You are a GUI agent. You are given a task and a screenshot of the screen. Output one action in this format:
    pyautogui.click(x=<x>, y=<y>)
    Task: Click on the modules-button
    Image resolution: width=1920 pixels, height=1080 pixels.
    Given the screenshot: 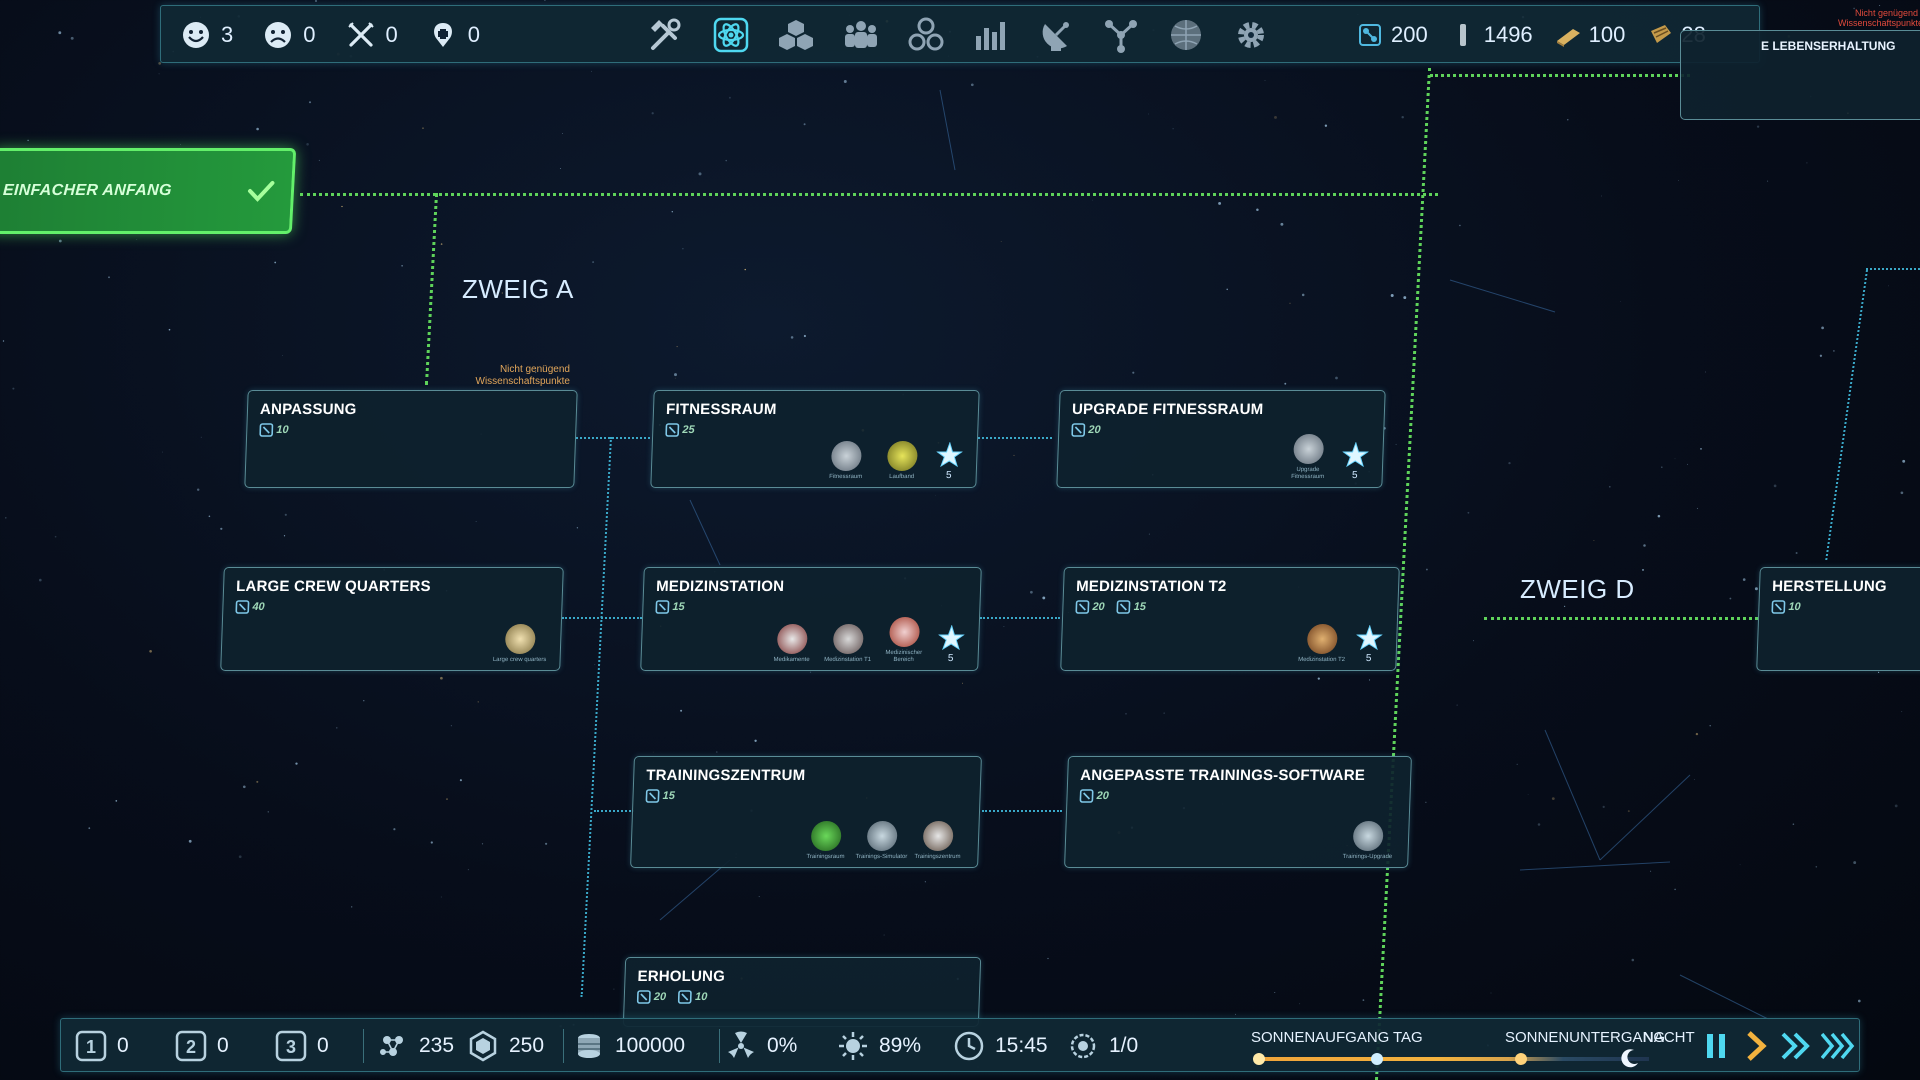 What is the action you would take?
    pyautogui.click(x=926, y=35)
    